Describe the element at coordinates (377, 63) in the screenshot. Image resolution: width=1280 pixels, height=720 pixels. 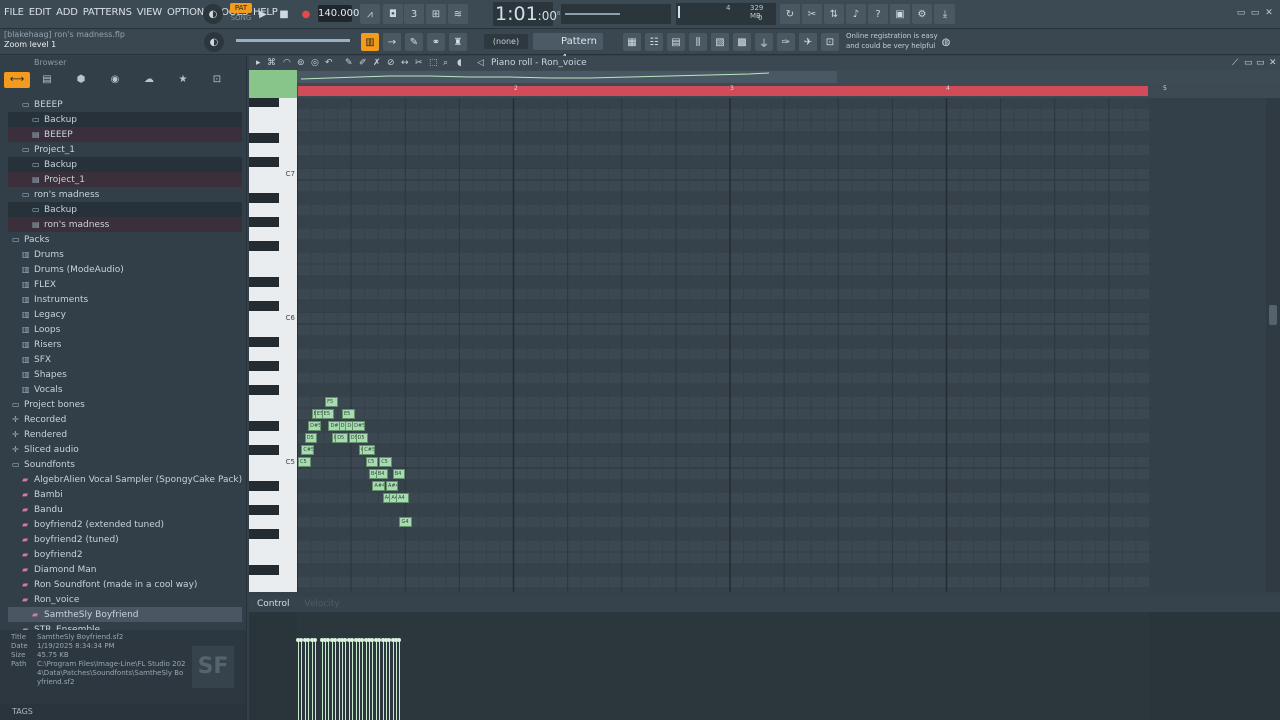
I see `delete-tool-icon: ✗` at that location.